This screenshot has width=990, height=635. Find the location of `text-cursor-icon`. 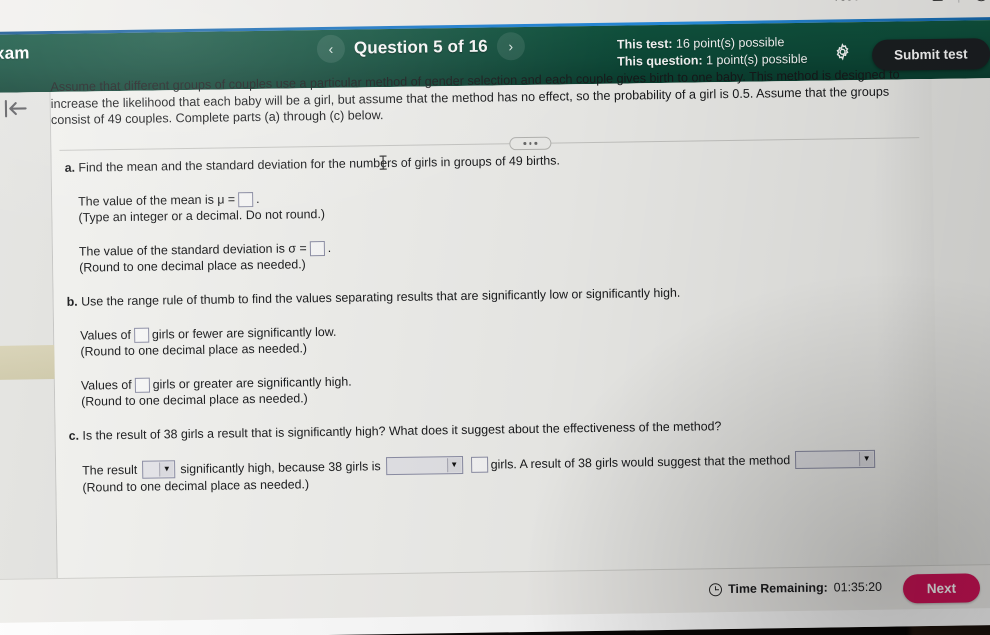

text-cursor-icon is located at coordinates (383, 162).